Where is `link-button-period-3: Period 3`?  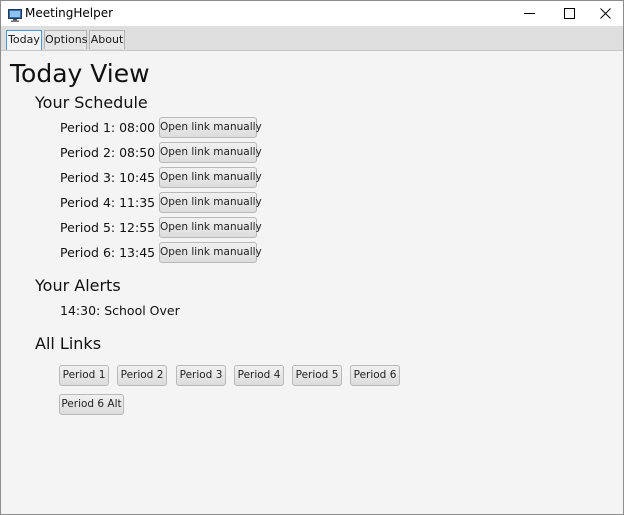 link-button-period-3: Period 3 is located at coordinates (201, 375).